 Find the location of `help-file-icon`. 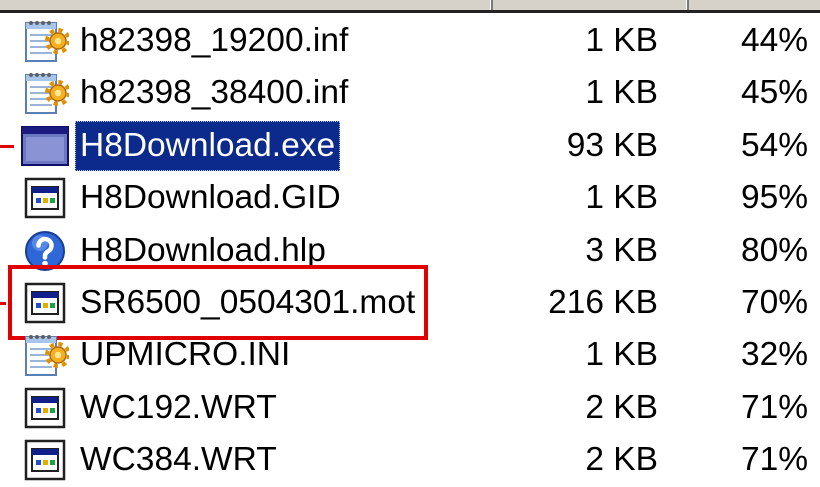

help-file-icon is located at coordinates (45, 251).